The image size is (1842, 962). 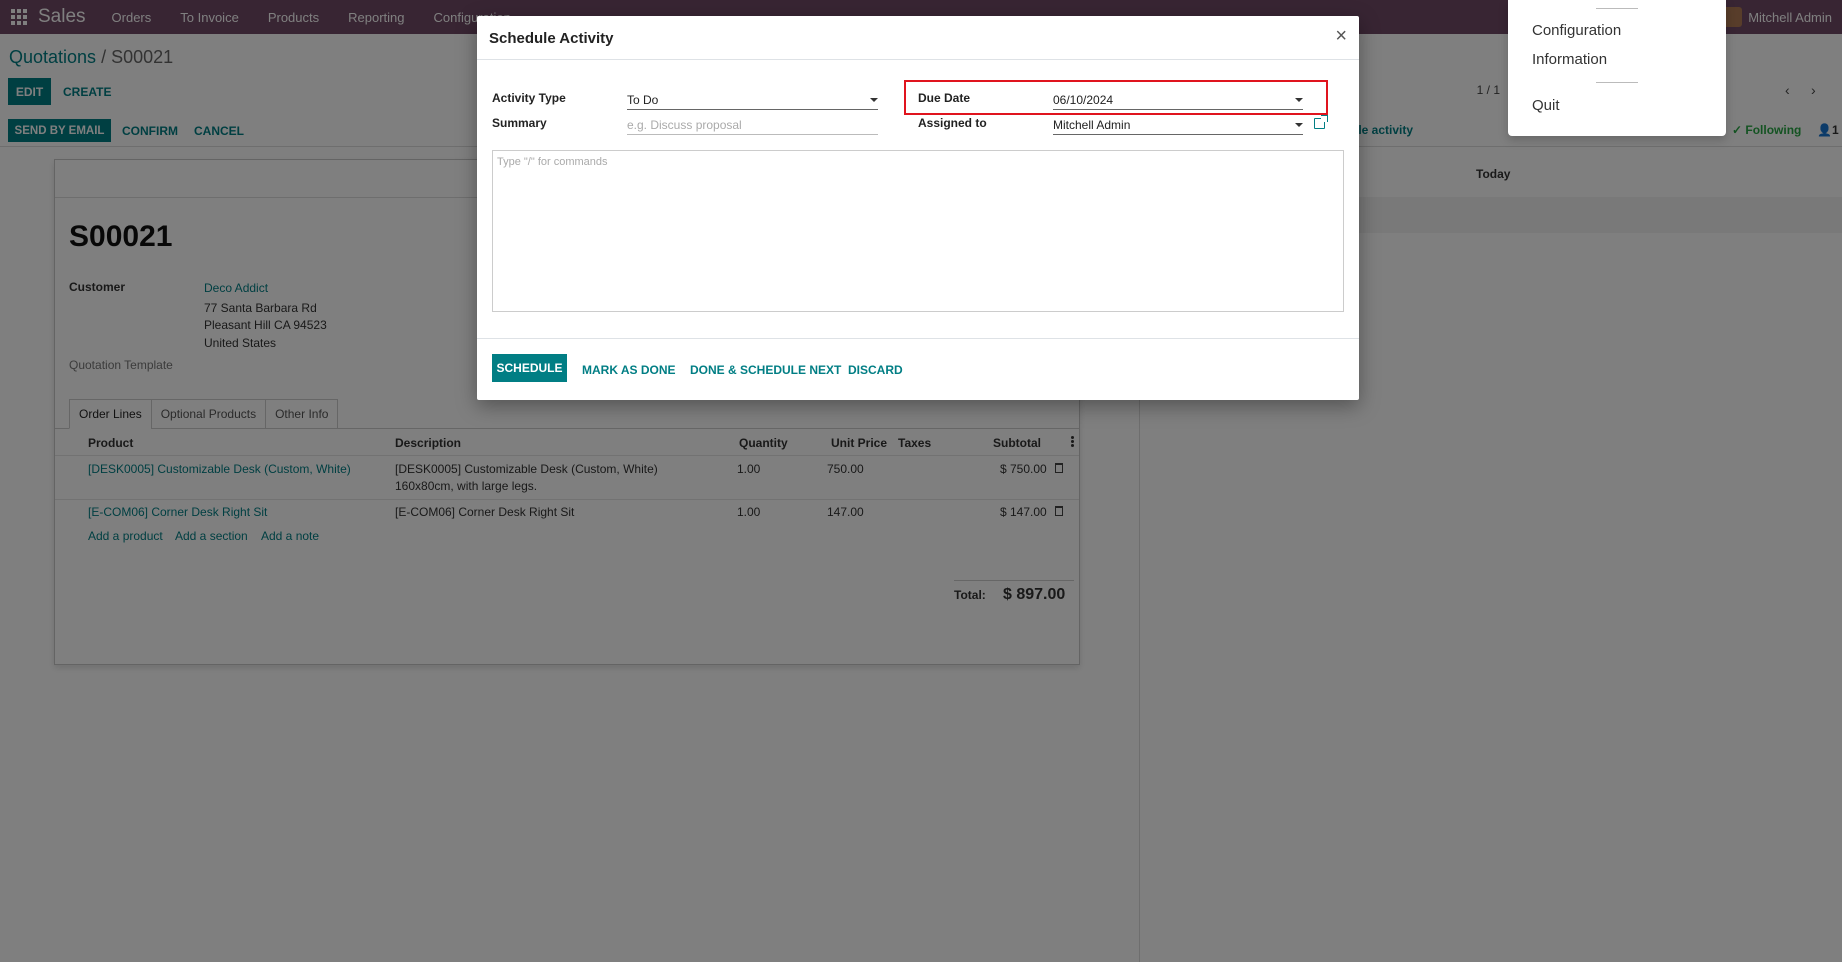 What do you see at coordinates (952, 123) in the screenshot?
I see `assigned-to-label: Assigned to` at bounding box center [952, 123].